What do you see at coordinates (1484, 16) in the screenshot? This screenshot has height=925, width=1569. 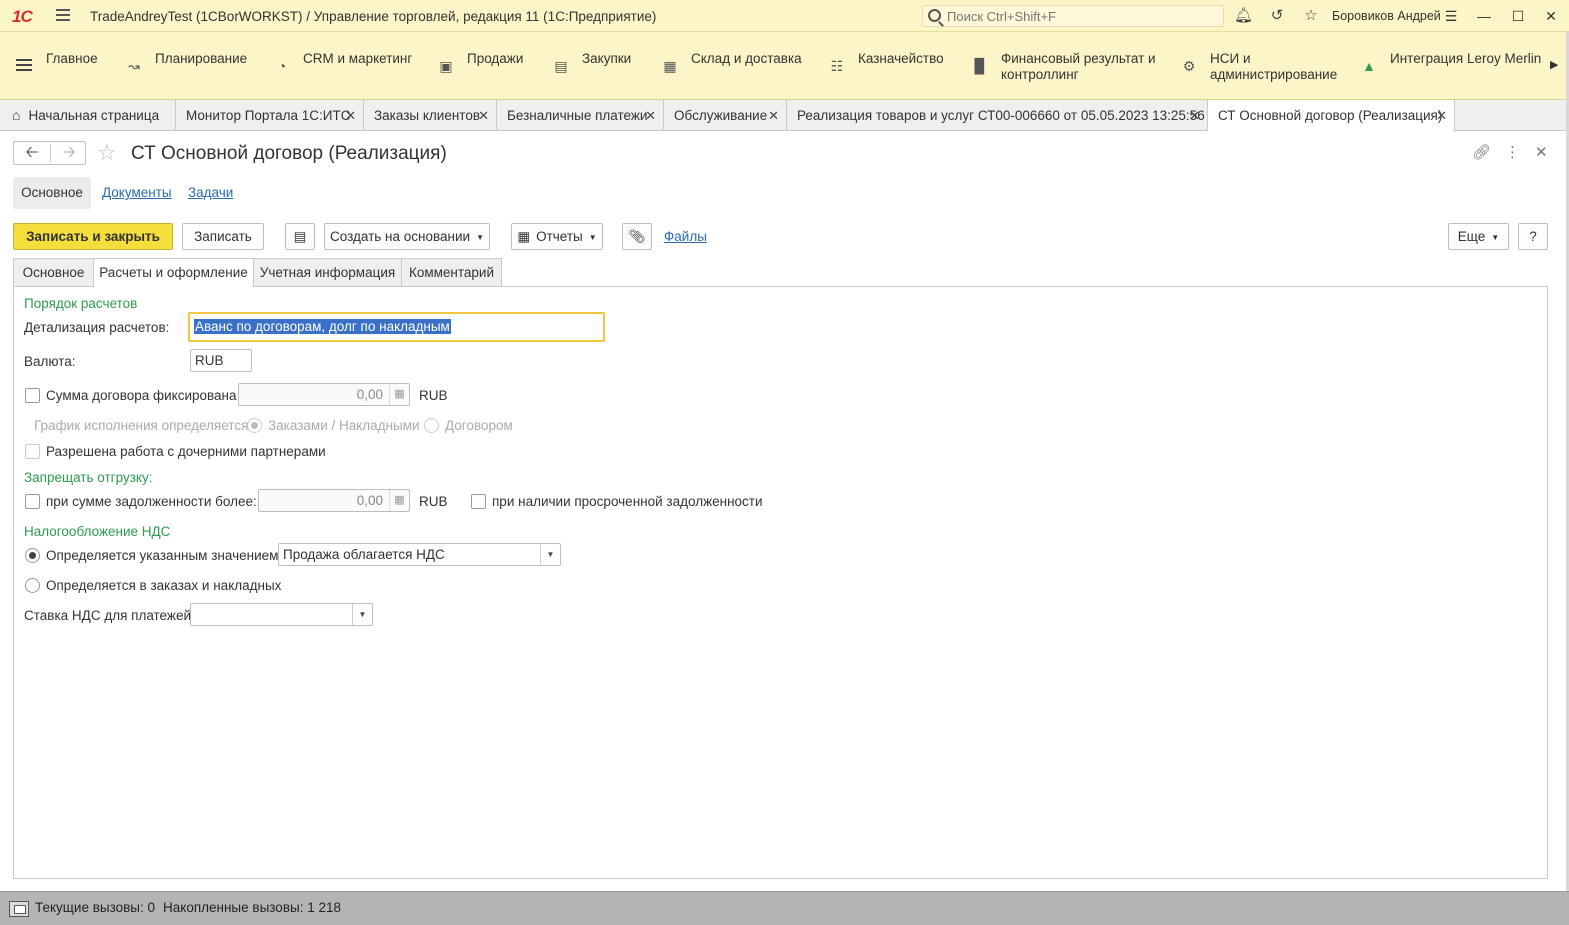 I see `minimize-icon: —` at bounding box center [1484, 16].